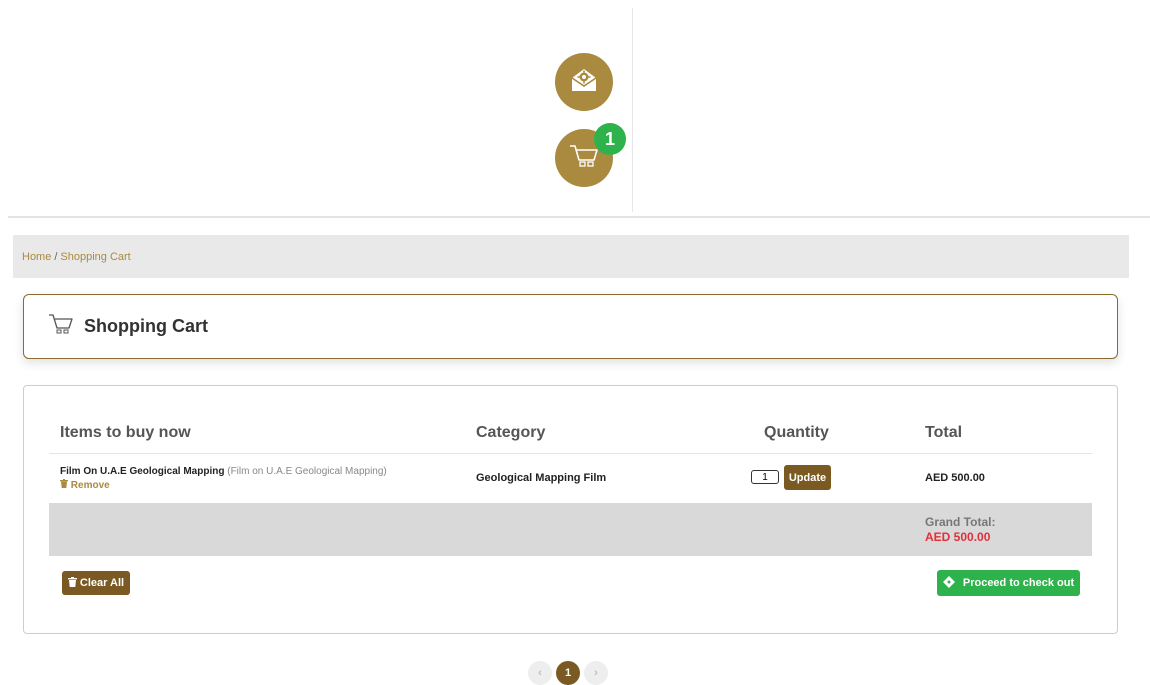 The height and width of the screenshot is (685, 1150). I want to click on mail-button, so click(584, 82).